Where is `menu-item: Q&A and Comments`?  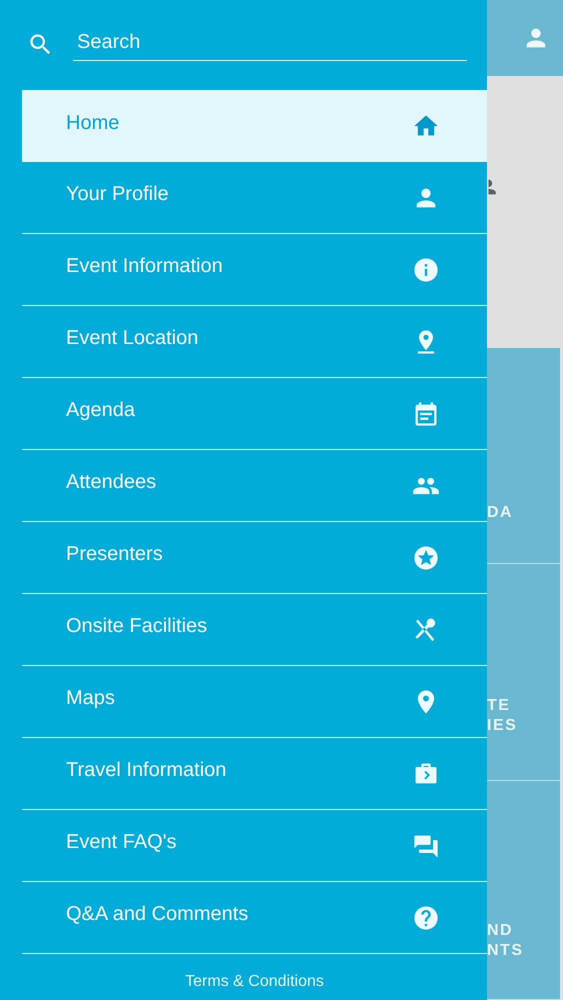
menu-item: Q&A and Comments is located at coordinates (254, 918).